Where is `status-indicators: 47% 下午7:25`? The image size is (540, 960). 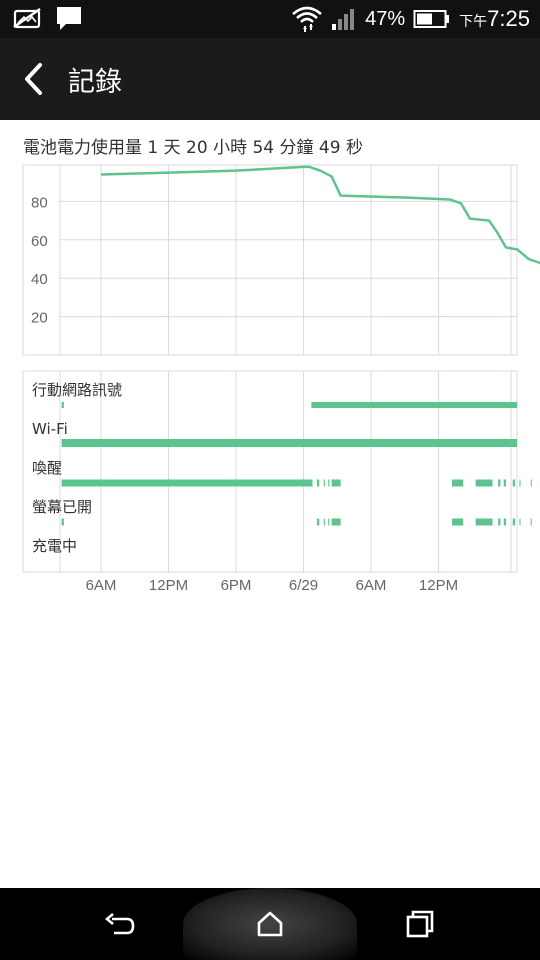
status-indicators: 47% 下午7:25 is located at coordinates (410, 19).